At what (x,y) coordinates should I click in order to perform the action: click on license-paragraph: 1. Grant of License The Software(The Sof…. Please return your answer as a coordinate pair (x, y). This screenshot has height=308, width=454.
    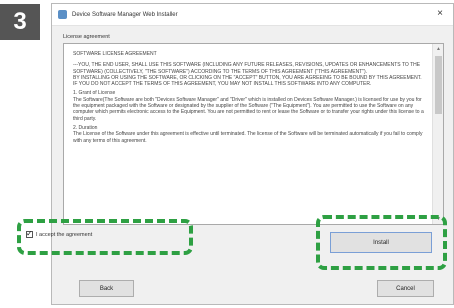
    Looking at the image, I should click on (248, 106).